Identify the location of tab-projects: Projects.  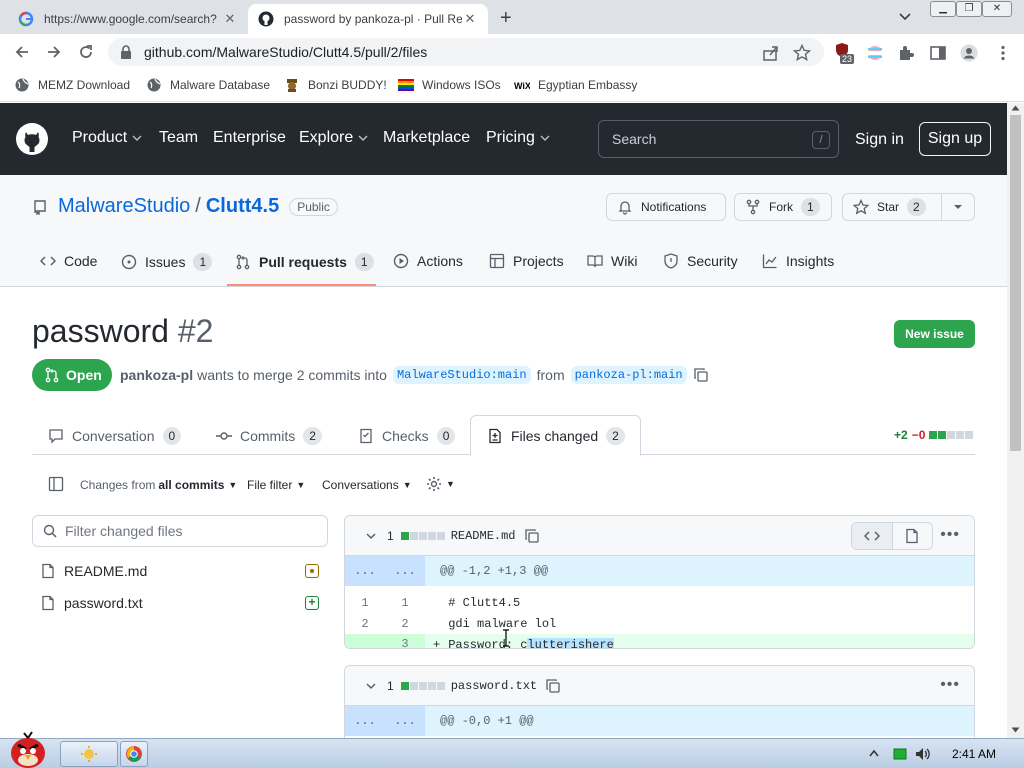
(526, 261).